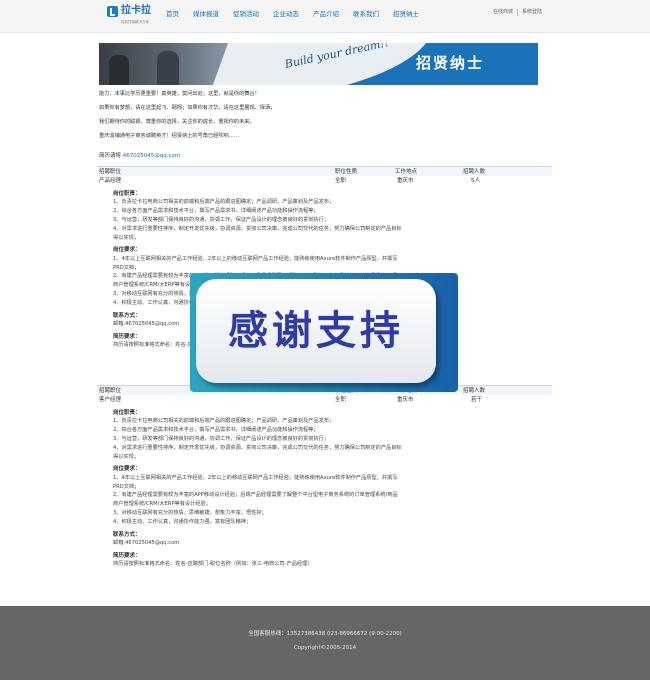 Image resolution: width=650 pixels, height=680 pixels. What do you see at coordinates (206, 14) in the screenshot?
I see `nav-media: 媒体报道` at bounding box center [206, 14].